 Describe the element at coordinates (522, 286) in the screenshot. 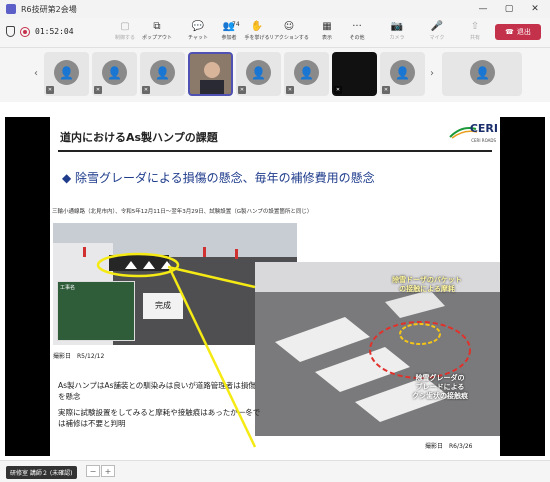

I see `letterbox-right` at that location.